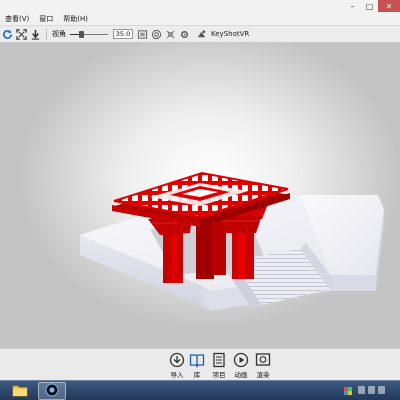  I want to click on menu-view: 查看(V), so click(17, 19).